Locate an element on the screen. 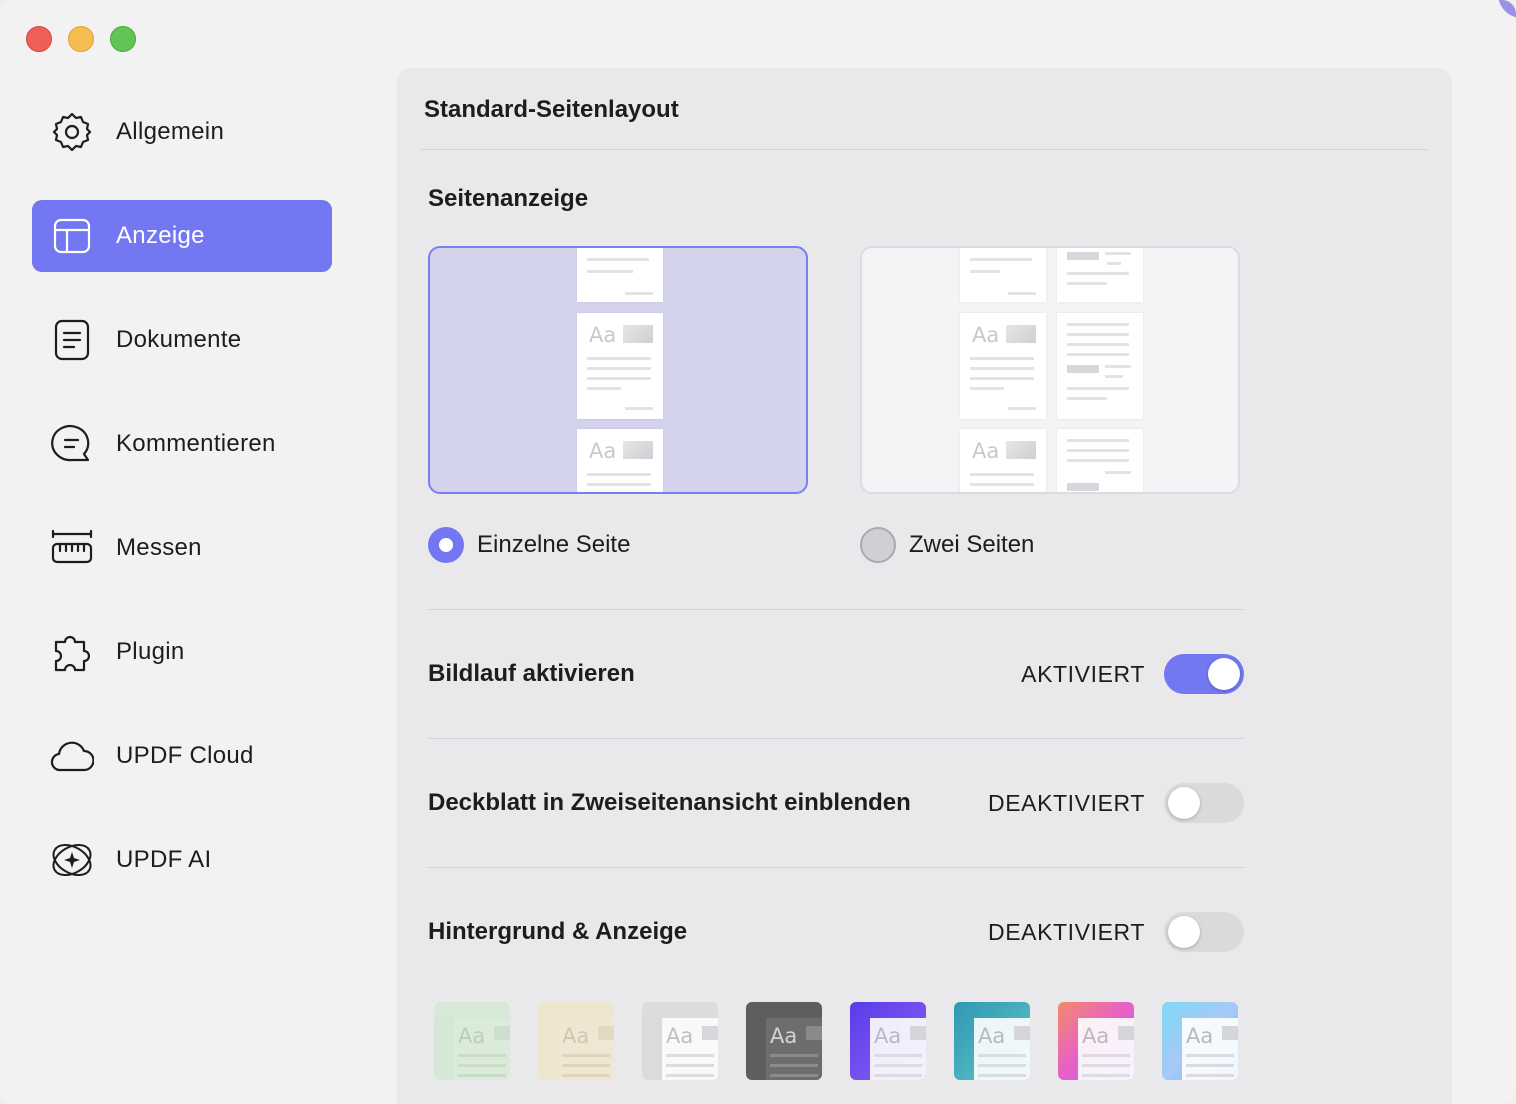 This screenshot has height=1104, width=1516. background-toggle is located at coordinates (1204, 932).